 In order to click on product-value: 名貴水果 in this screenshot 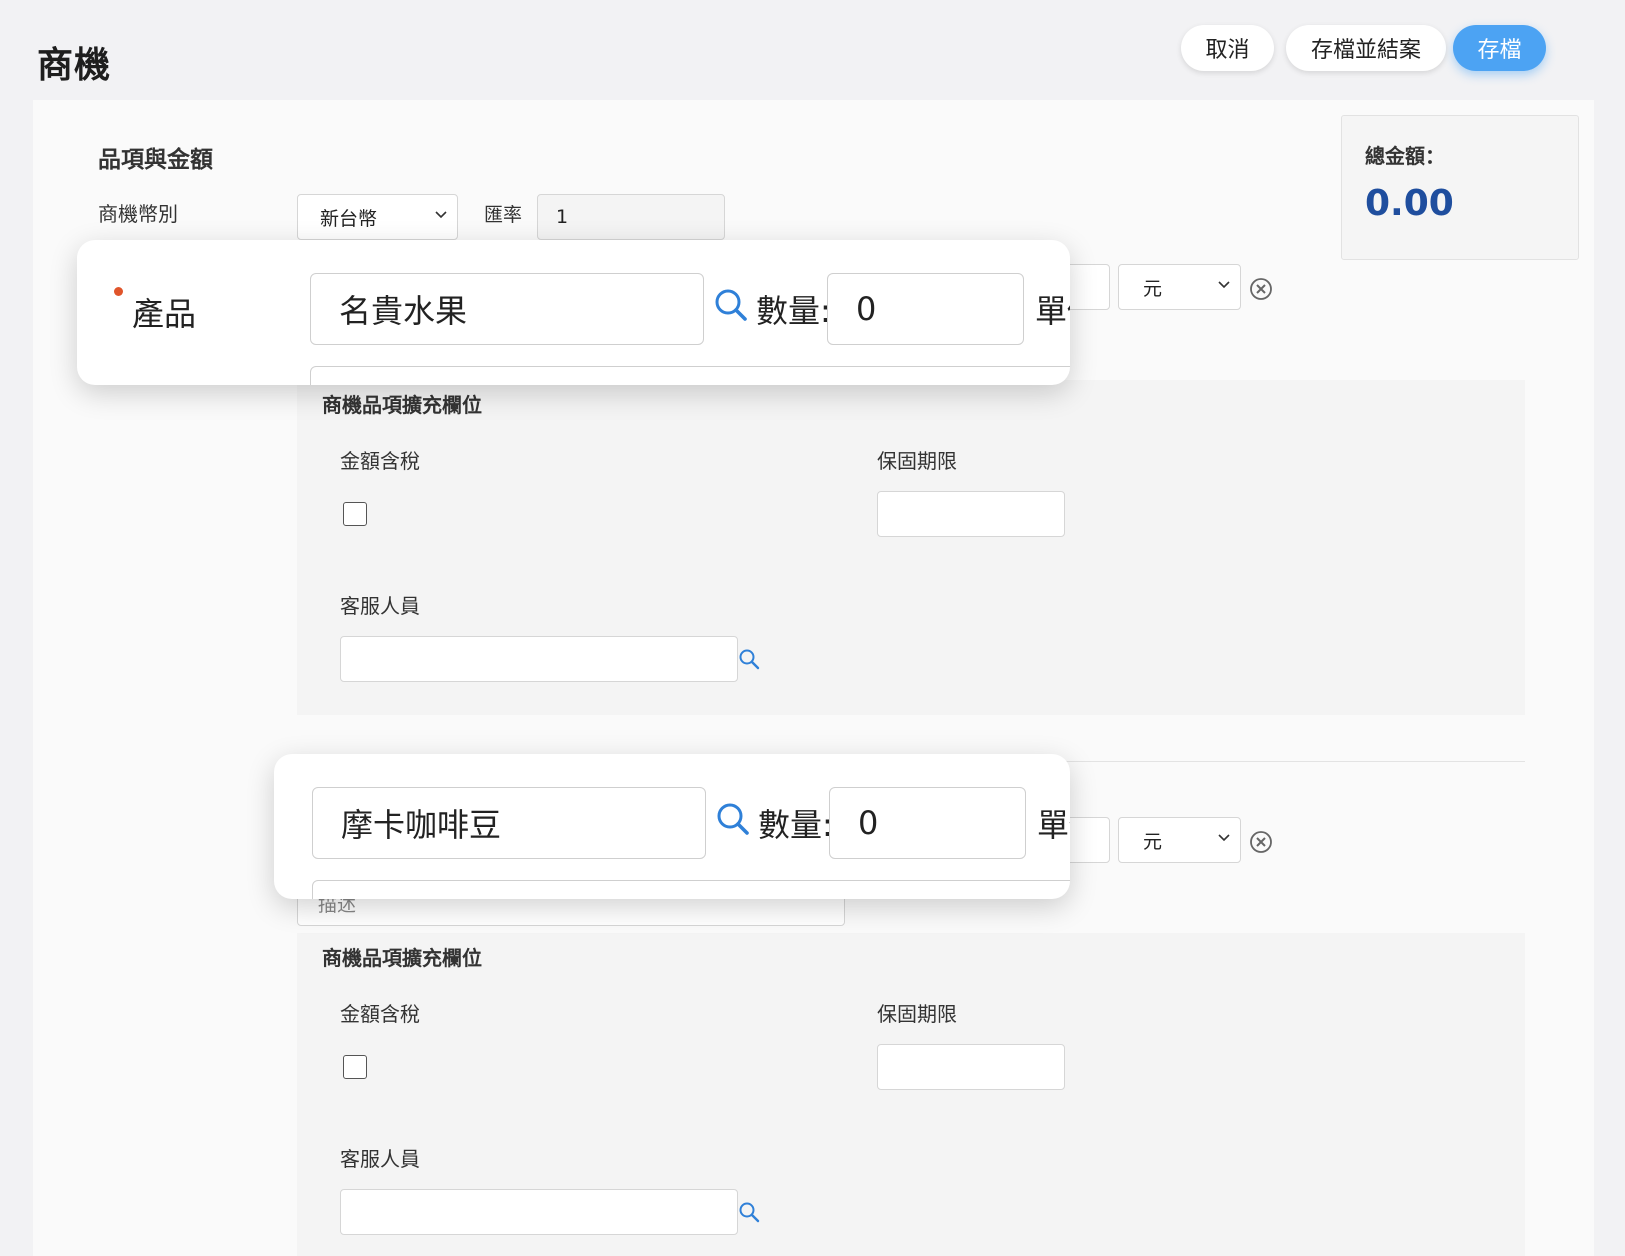, I will do `click(403, 311)`.